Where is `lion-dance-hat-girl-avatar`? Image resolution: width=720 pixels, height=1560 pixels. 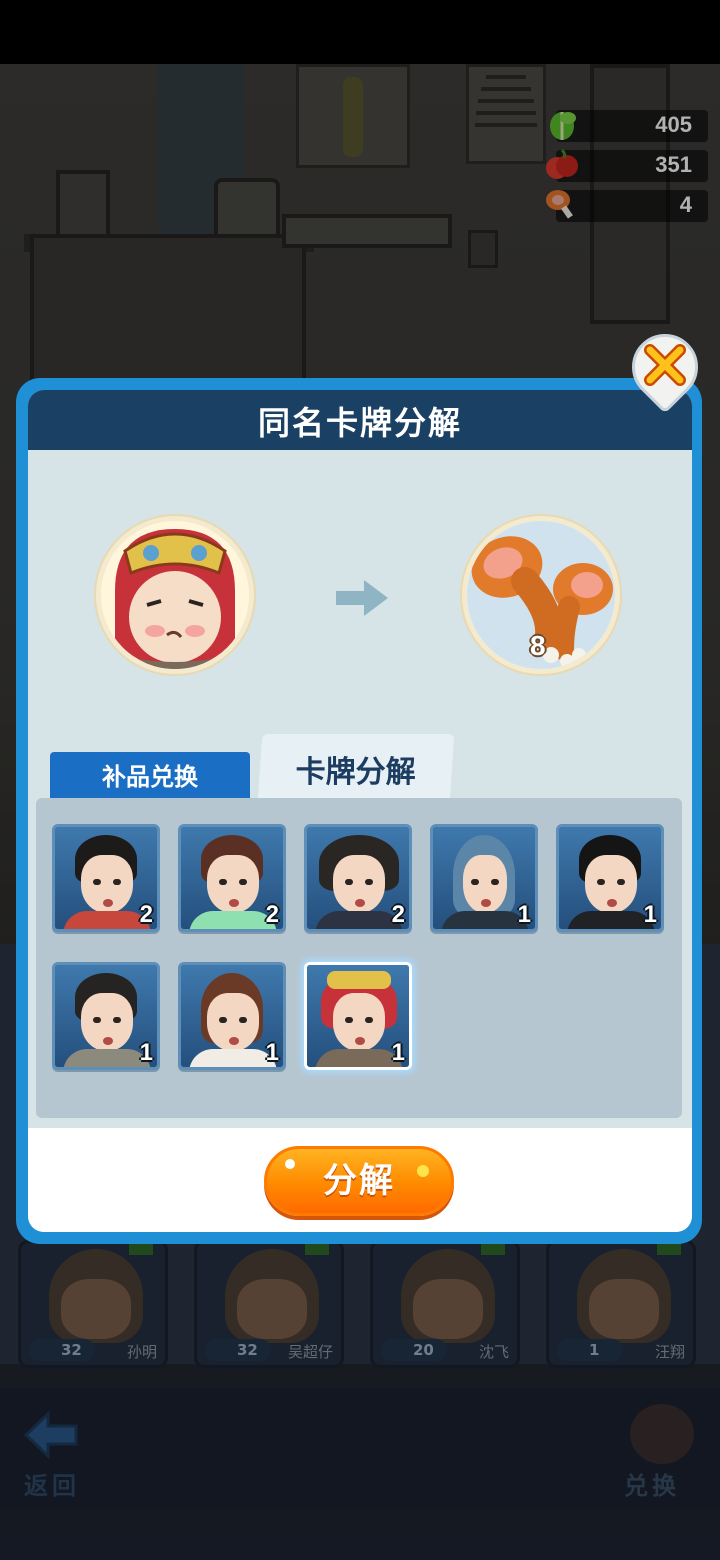
lion-dance-hat-girl-avatar is located at coordinates (175, 599).